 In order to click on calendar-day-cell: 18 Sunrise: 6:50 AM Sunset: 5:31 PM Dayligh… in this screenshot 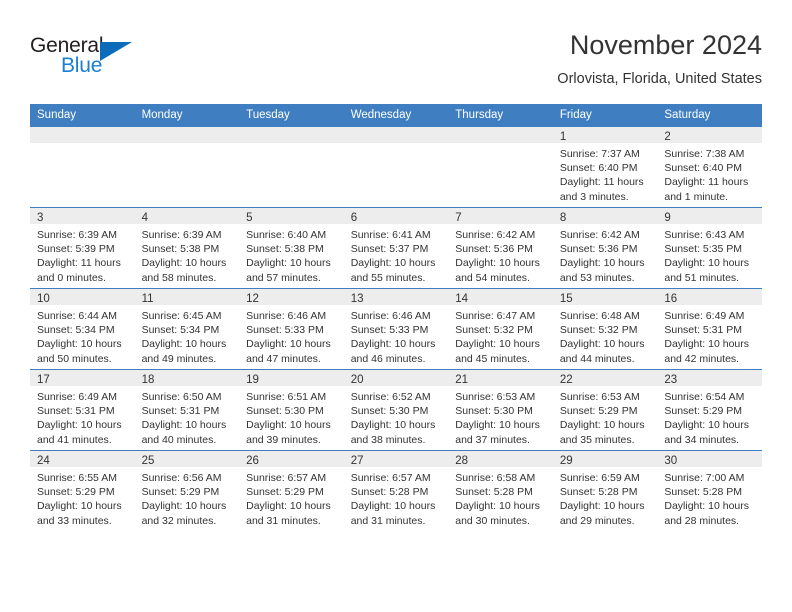, I will do `click(187, 410)`.